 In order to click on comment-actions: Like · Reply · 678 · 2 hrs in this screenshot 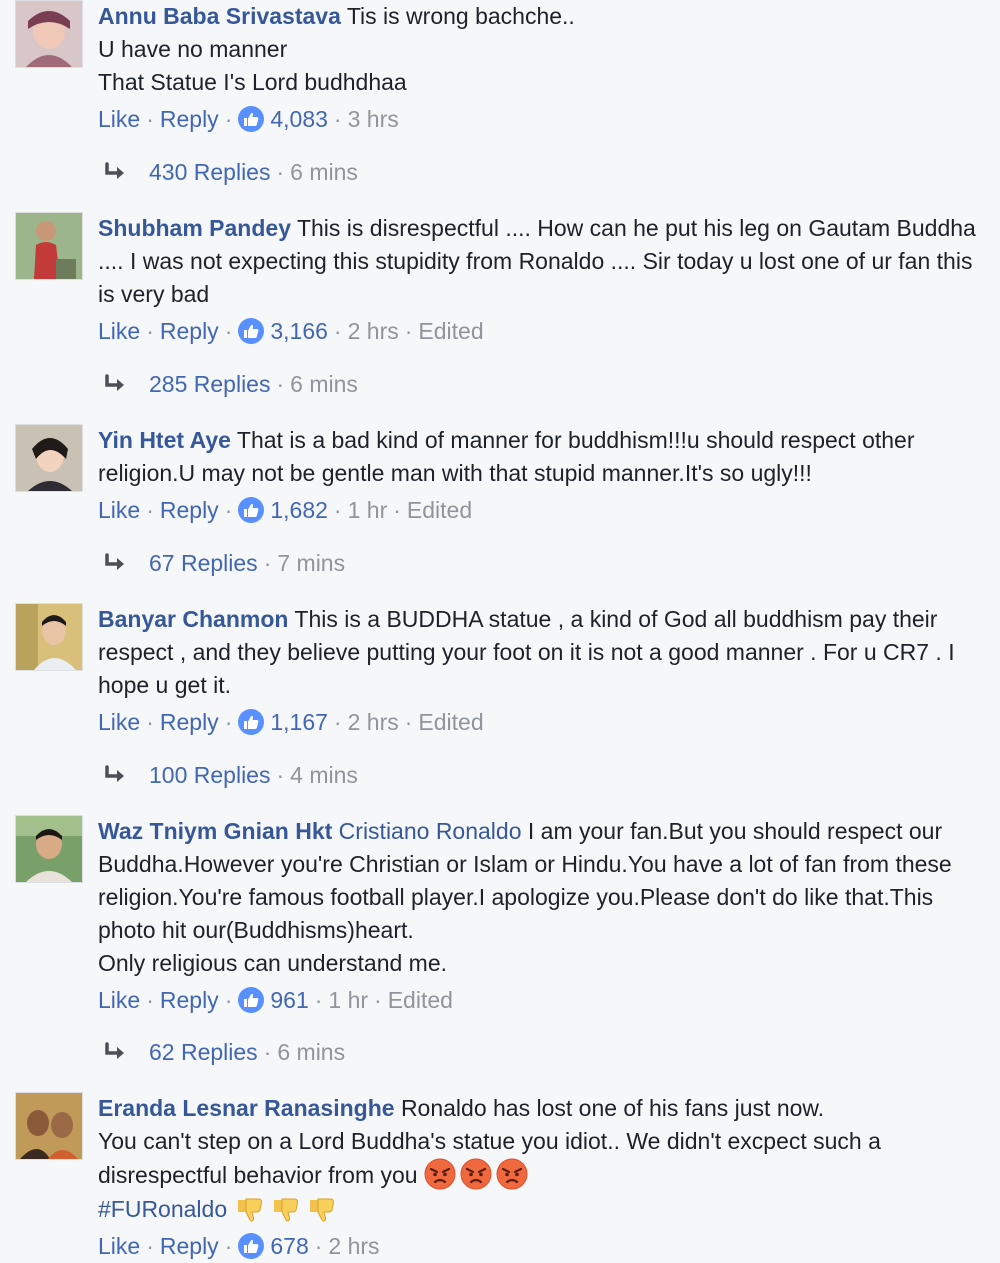, I will do `click(538, 1246)`.